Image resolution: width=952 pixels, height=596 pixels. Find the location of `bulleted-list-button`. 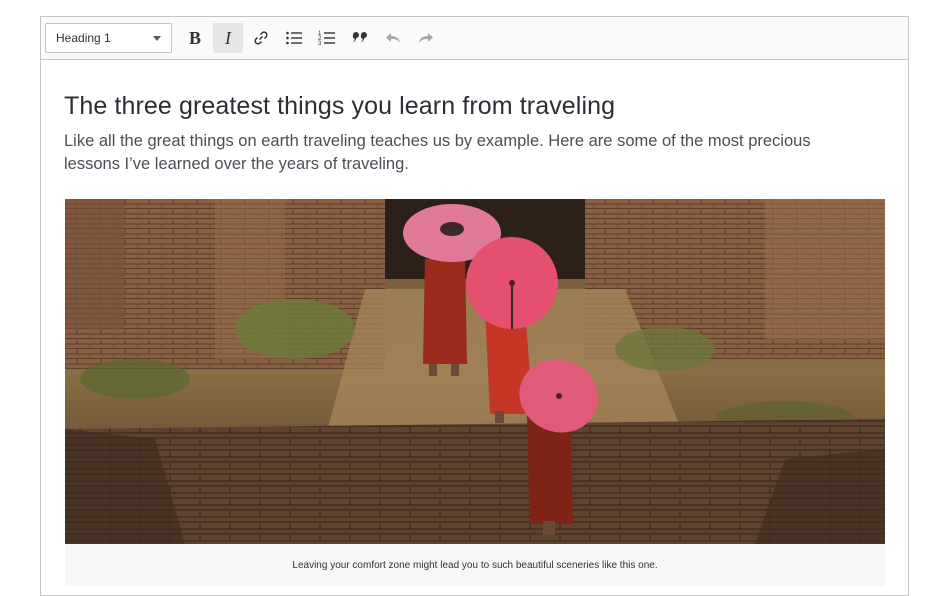

bulleted-list-button is located at coordinates (294, 38).